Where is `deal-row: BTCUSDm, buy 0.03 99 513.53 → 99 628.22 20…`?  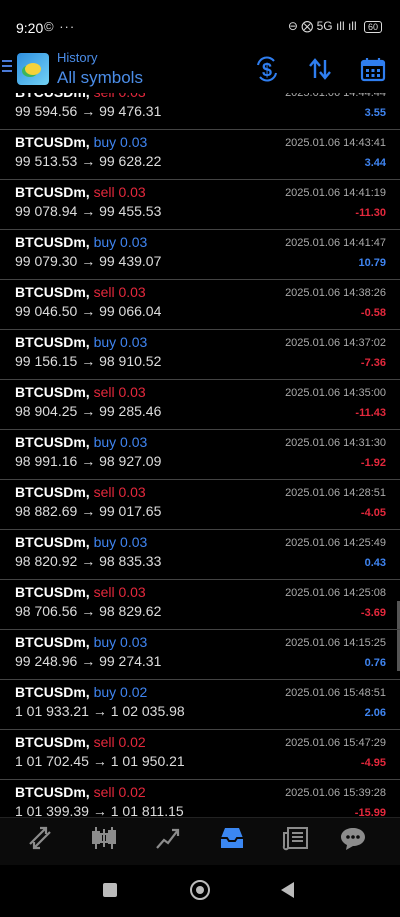 deal-row: BTCUSDm, buy 0.03 99 513.53 → 99 628.22 20… is located at coordinates (200, 154).